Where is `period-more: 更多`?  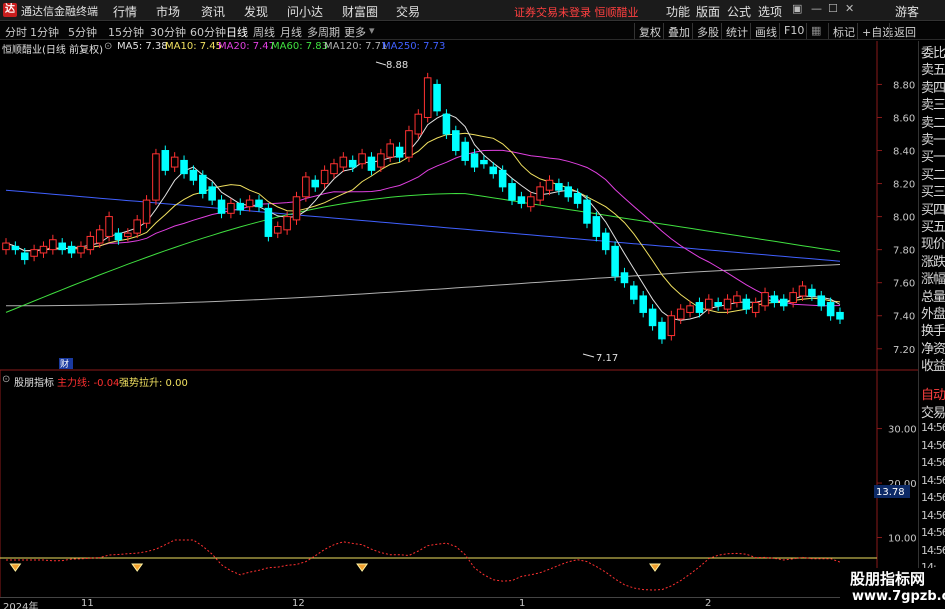
period-more: 更多 is located at coordinates (355, 32).